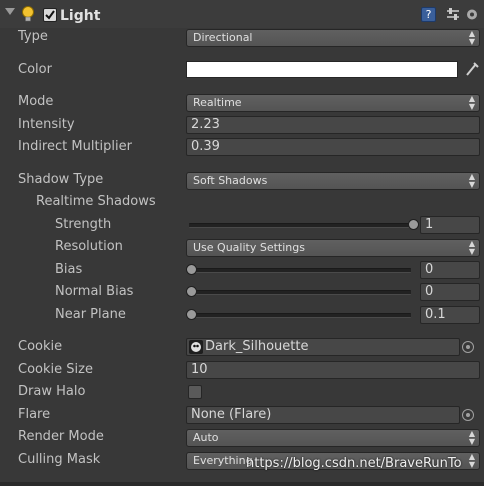  What do you see at coordinates (450, 292) in the screenshot?
I see `normal-bias-field: 0` at bounding box center [450, 292].